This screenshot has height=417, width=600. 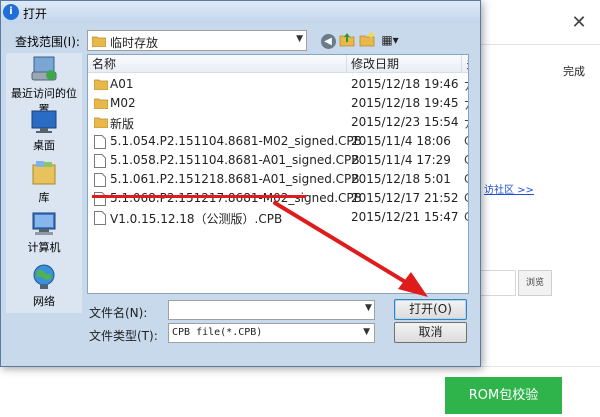 What do you see at coordinates (44, 197) in the screenshot?
I see `place-label: 库` at bounding box center [44, 197].